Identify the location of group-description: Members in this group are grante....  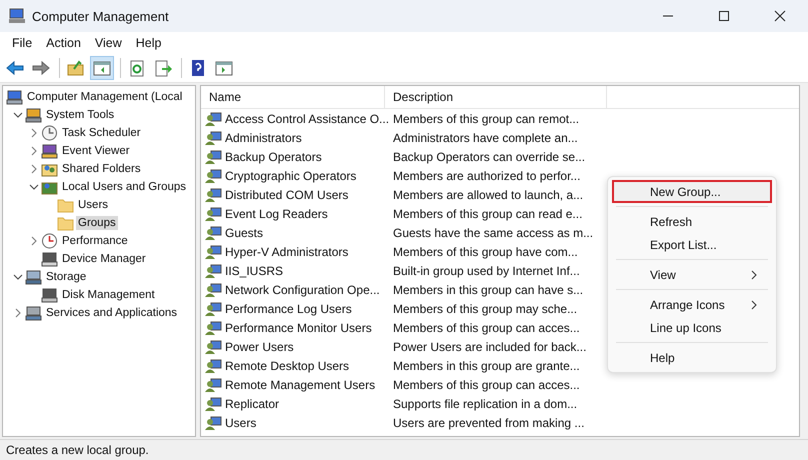
(486, 365).